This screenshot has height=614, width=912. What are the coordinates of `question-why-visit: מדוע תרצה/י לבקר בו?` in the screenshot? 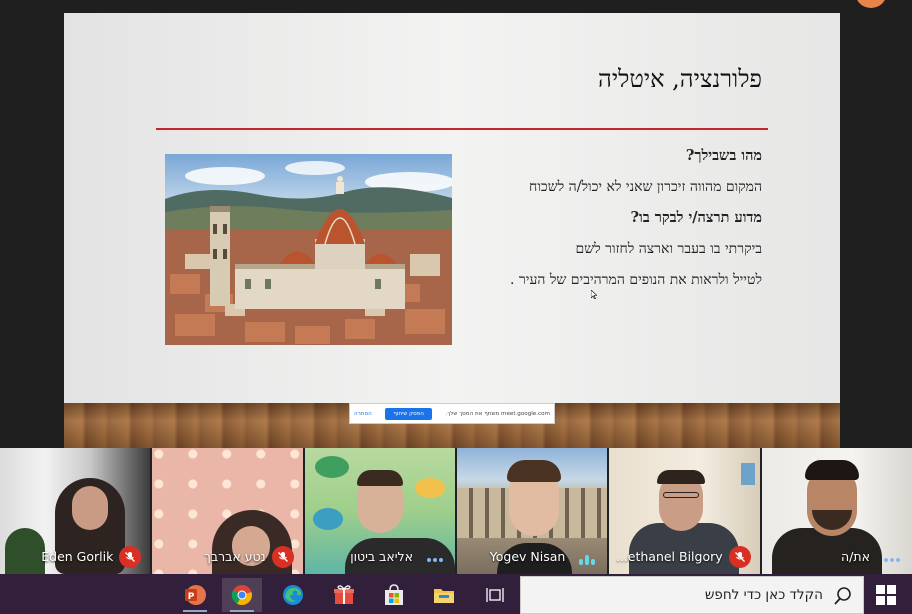 It's located at (696, 217).